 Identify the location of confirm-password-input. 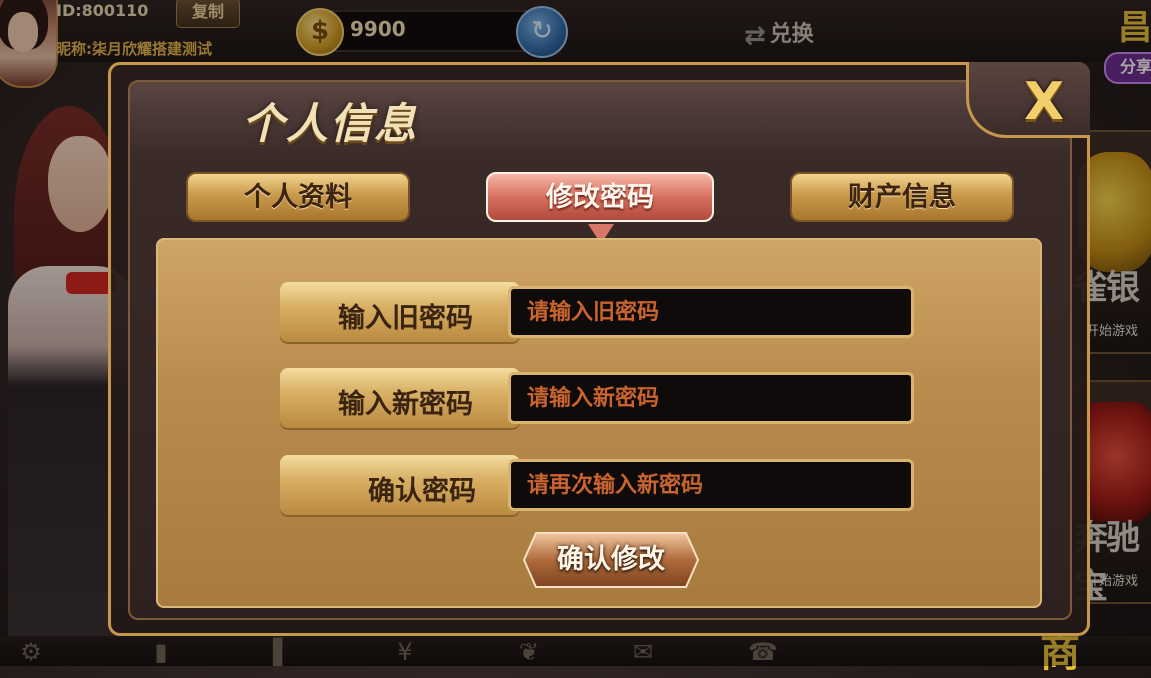
(711, 485).